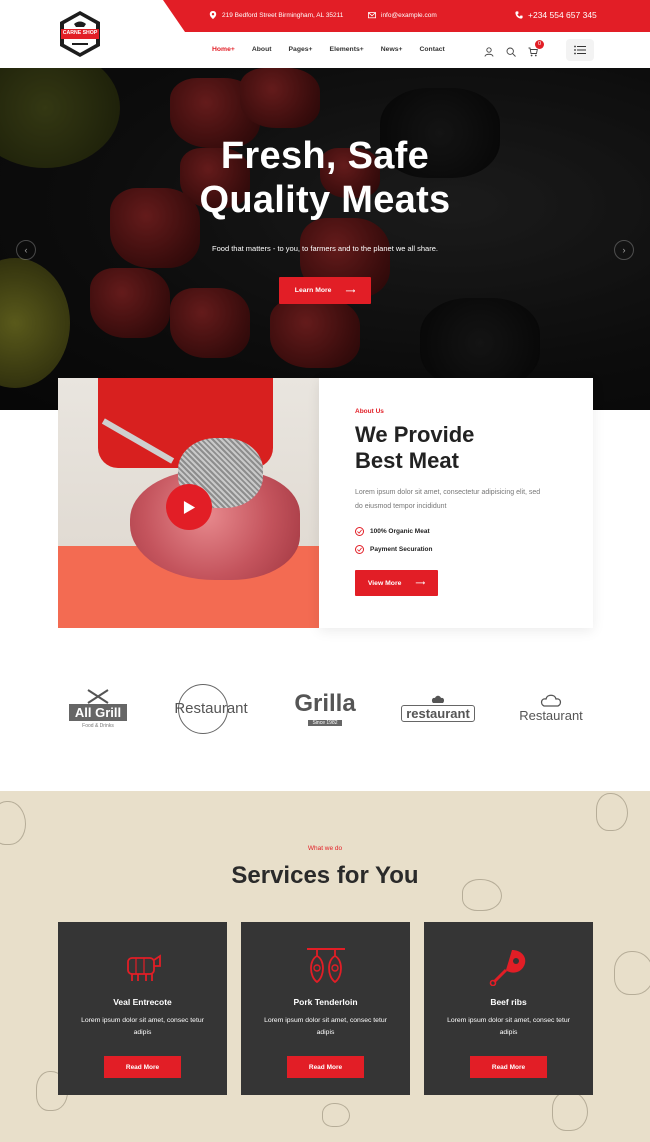 This screenshot has width=650, height=1142. I want to click on phone-text: +234 554 657 345, so click(562, 15).